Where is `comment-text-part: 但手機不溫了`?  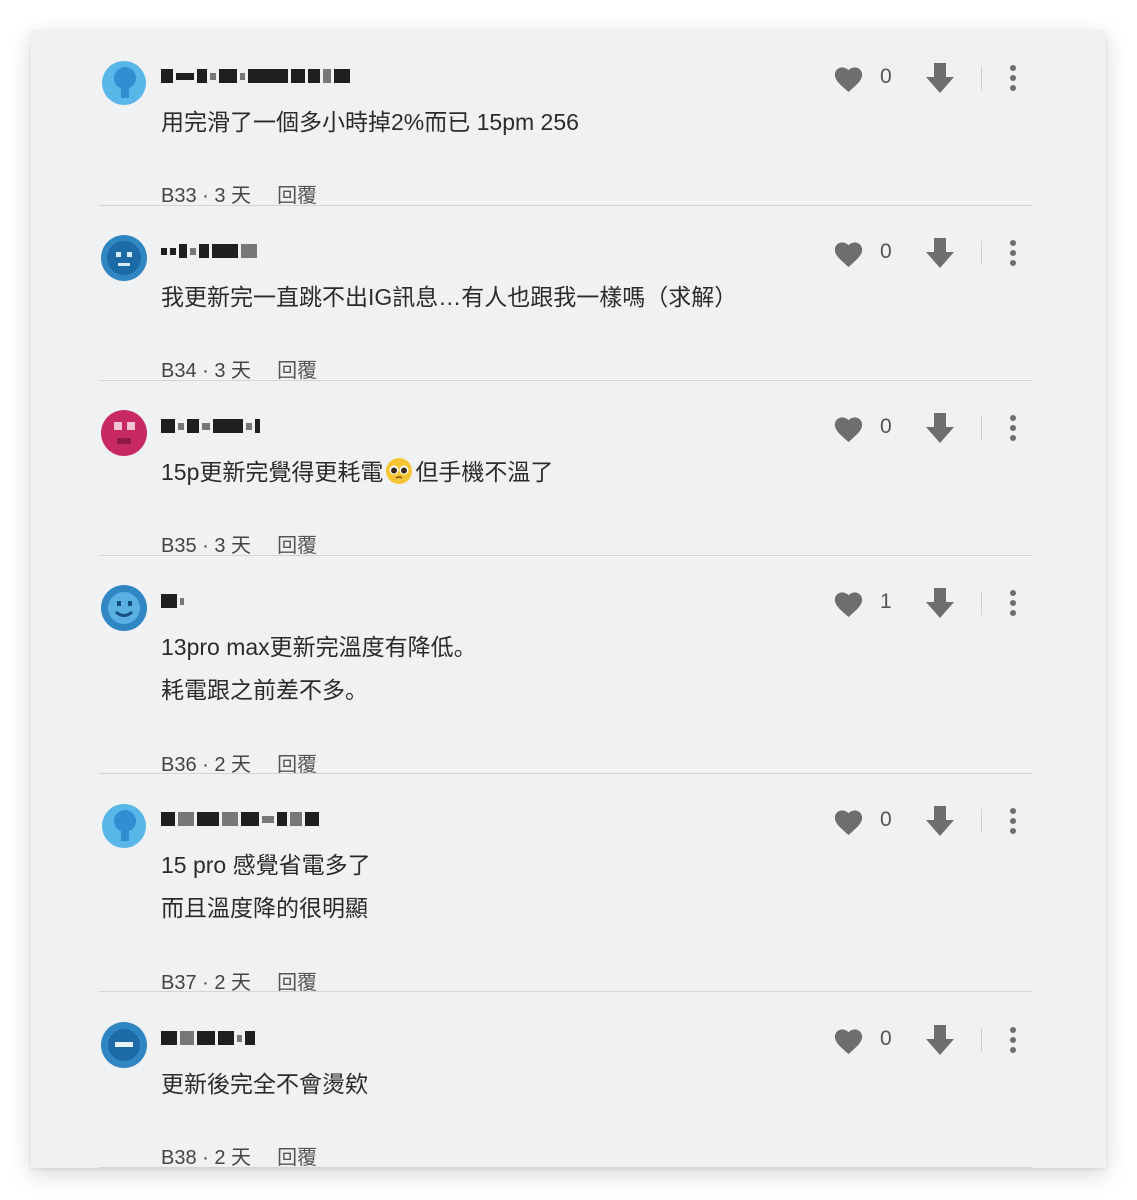 comment-text-part: 但手機不溫了 is located at coordinates (484, 472).